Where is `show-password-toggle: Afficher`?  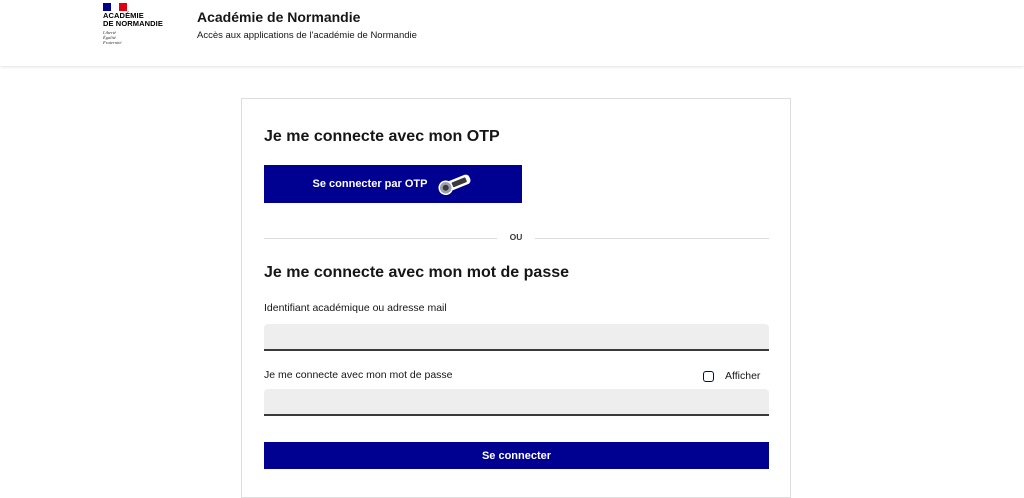
show-password-toggle: Afficher is located at coordinates (731, 376).